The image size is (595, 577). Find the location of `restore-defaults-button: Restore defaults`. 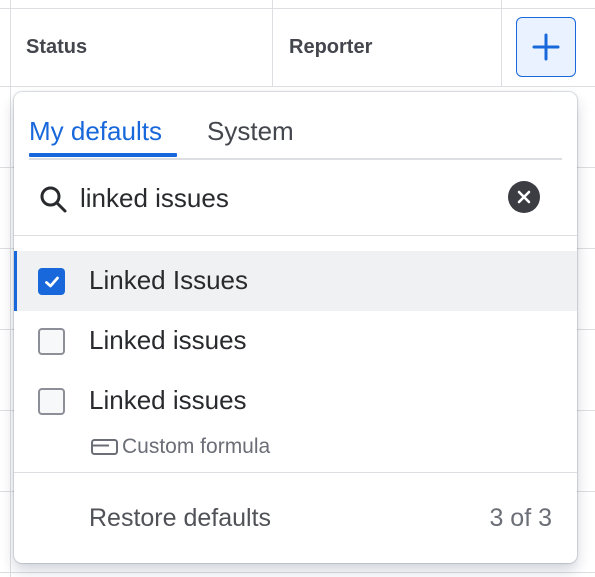

restore-defaults-button: Restore defaults is located at coordinates (180, 518).